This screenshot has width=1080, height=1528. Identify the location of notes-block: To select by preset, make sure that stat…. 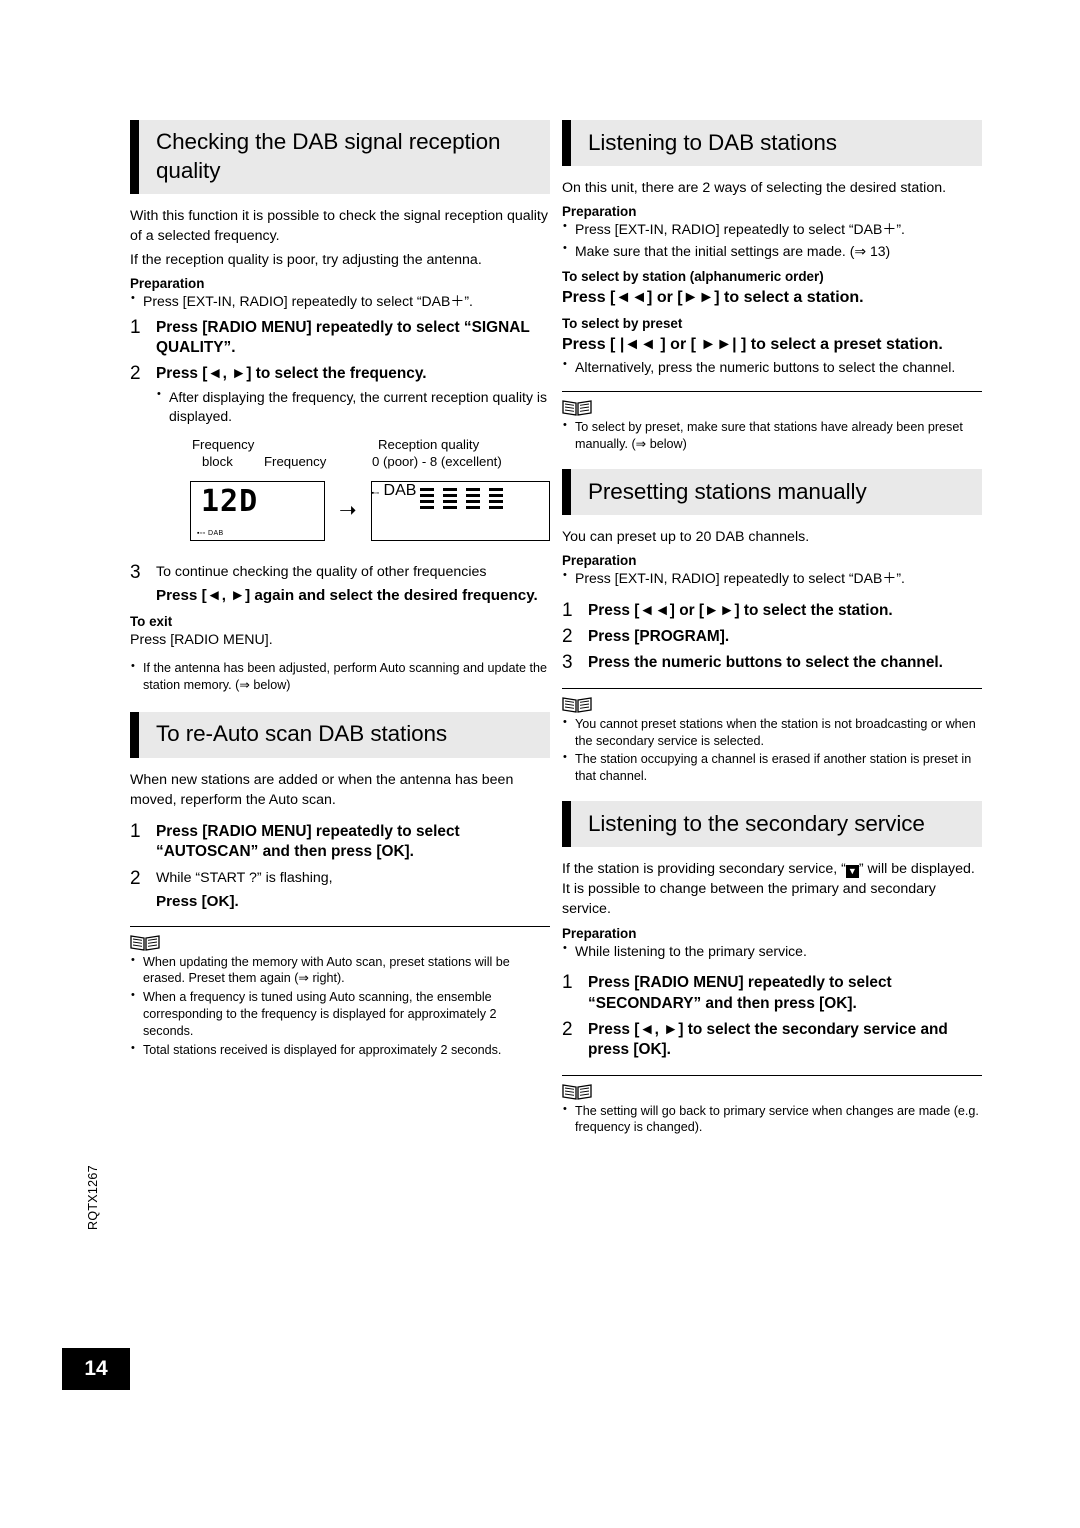
(772, 422).